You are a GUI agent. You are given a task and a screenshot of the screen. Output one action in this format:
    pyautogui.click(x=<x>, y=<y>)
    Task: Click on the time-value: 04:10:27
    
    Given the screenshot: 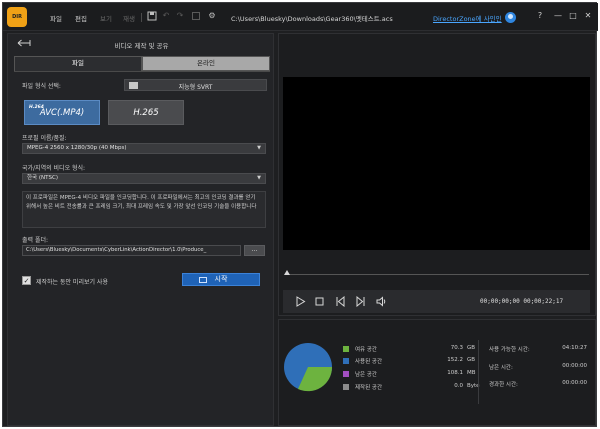 What is the action you would take?
    pyautogui.click(x=574, y=348)
    